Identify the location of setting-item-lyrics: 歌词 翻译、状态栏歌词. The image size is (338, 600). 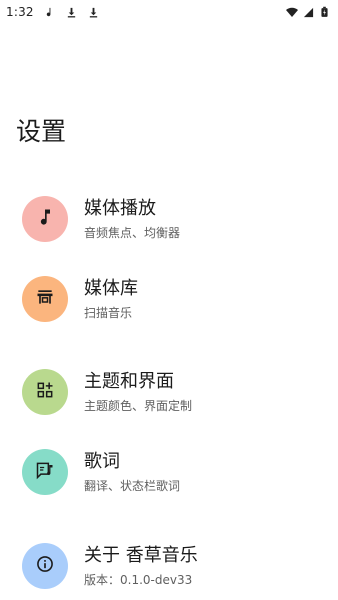
(169, 472).